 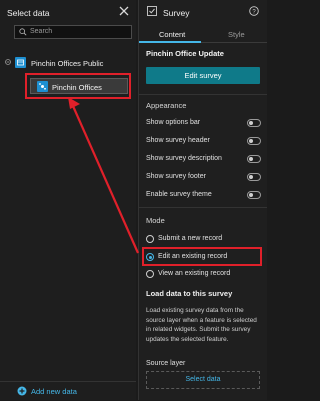 I want to click on toggle-row-survey-footer: Show survey footer, so click(x=203, y=178).